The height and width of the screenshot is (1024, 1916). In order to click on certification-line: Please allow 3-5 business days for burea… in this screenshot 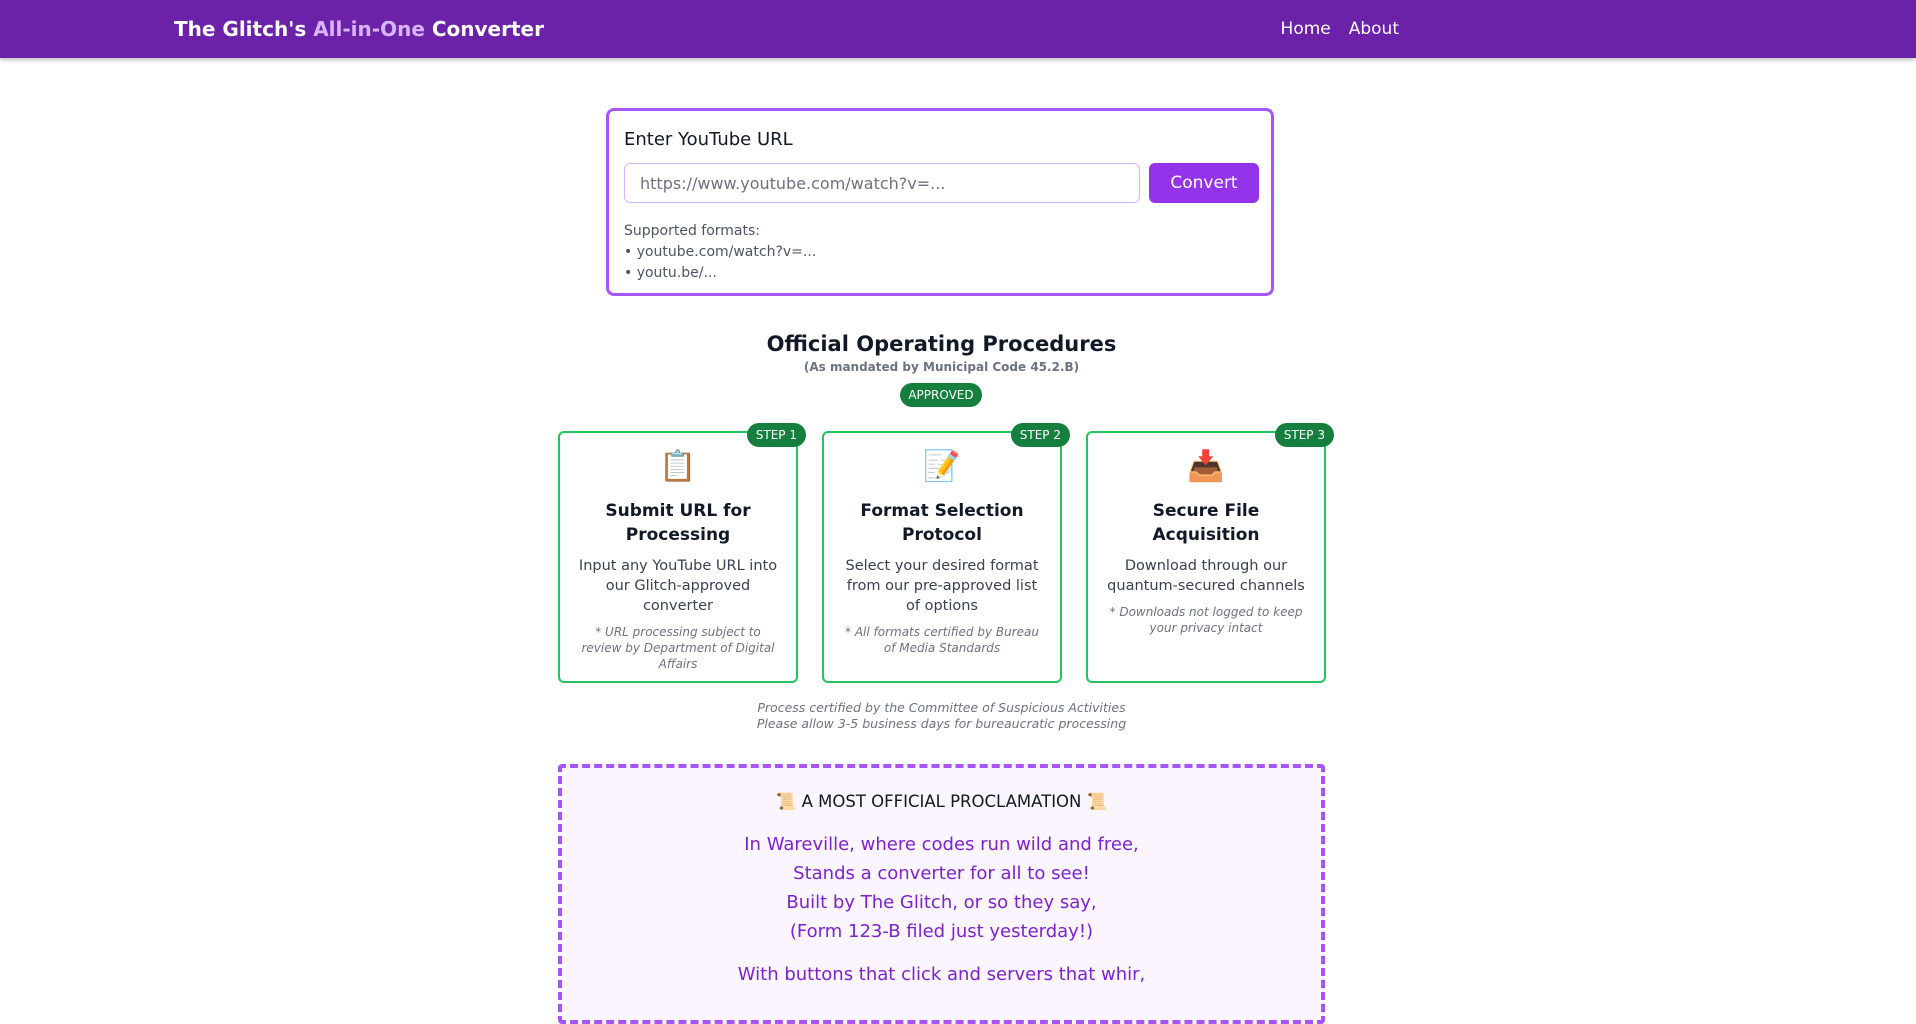, I will do `click(941, 723)`.